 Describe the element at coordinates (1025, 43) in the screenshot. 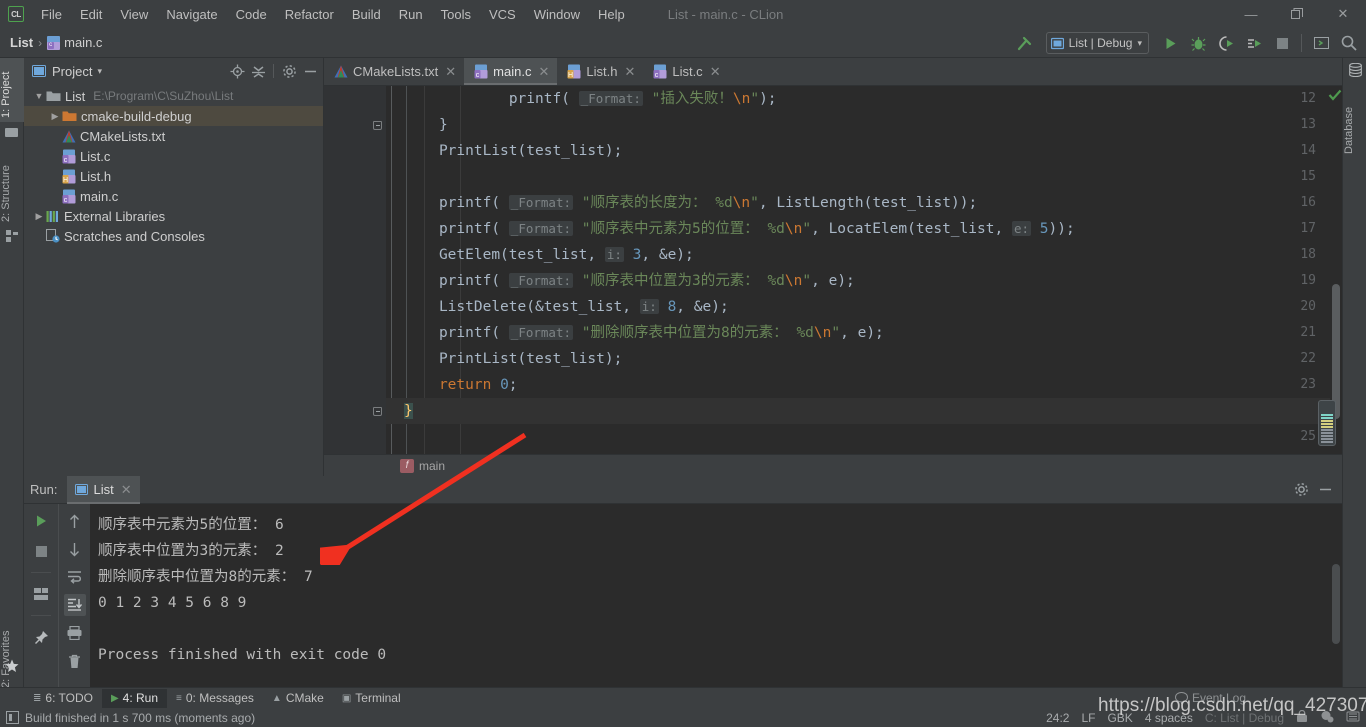

I see `build-hammer-icon` at that location.